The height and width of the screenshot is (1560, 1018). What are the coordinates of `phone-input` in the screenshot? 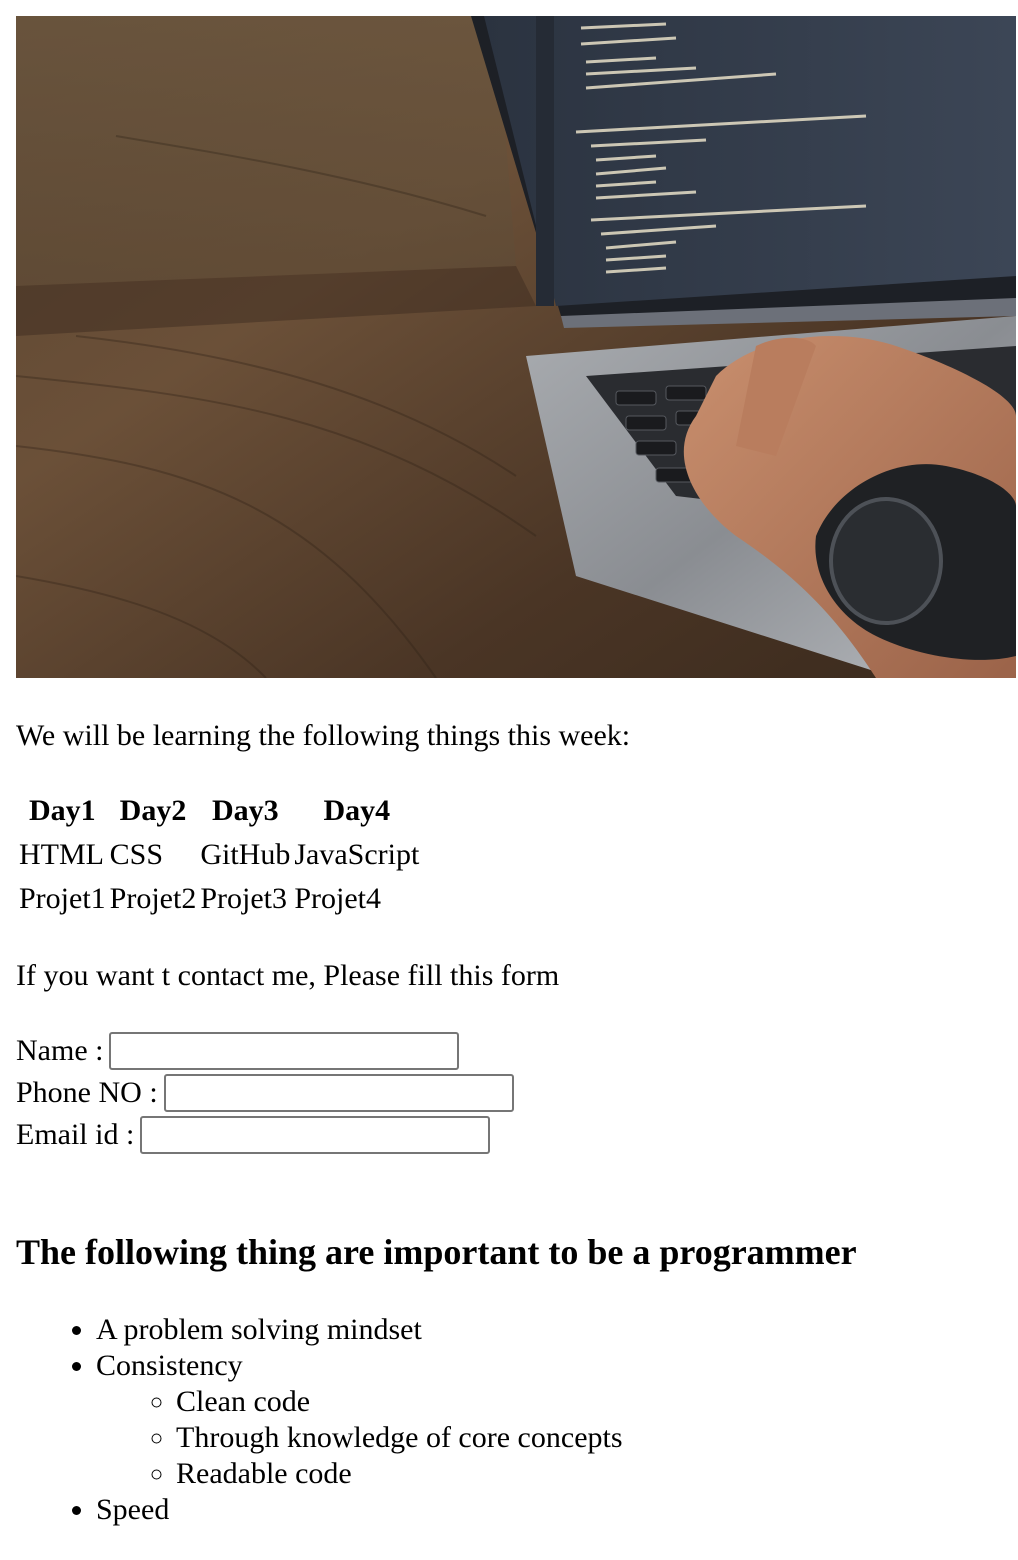 It's located at (338, 1093).